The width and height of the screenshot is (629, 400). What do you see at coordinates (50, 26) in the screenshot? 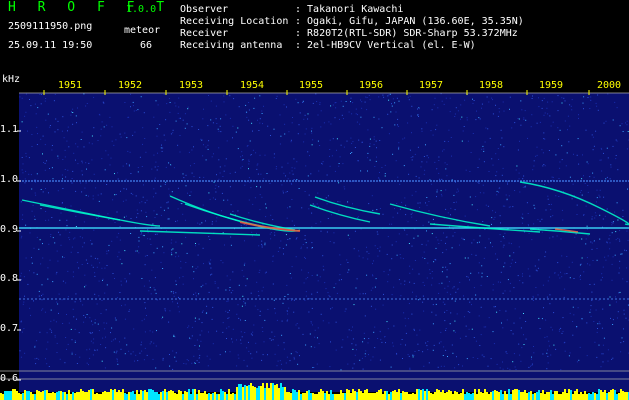
I see `file-name: 2509111950.png` at bounding box center [50, 26].